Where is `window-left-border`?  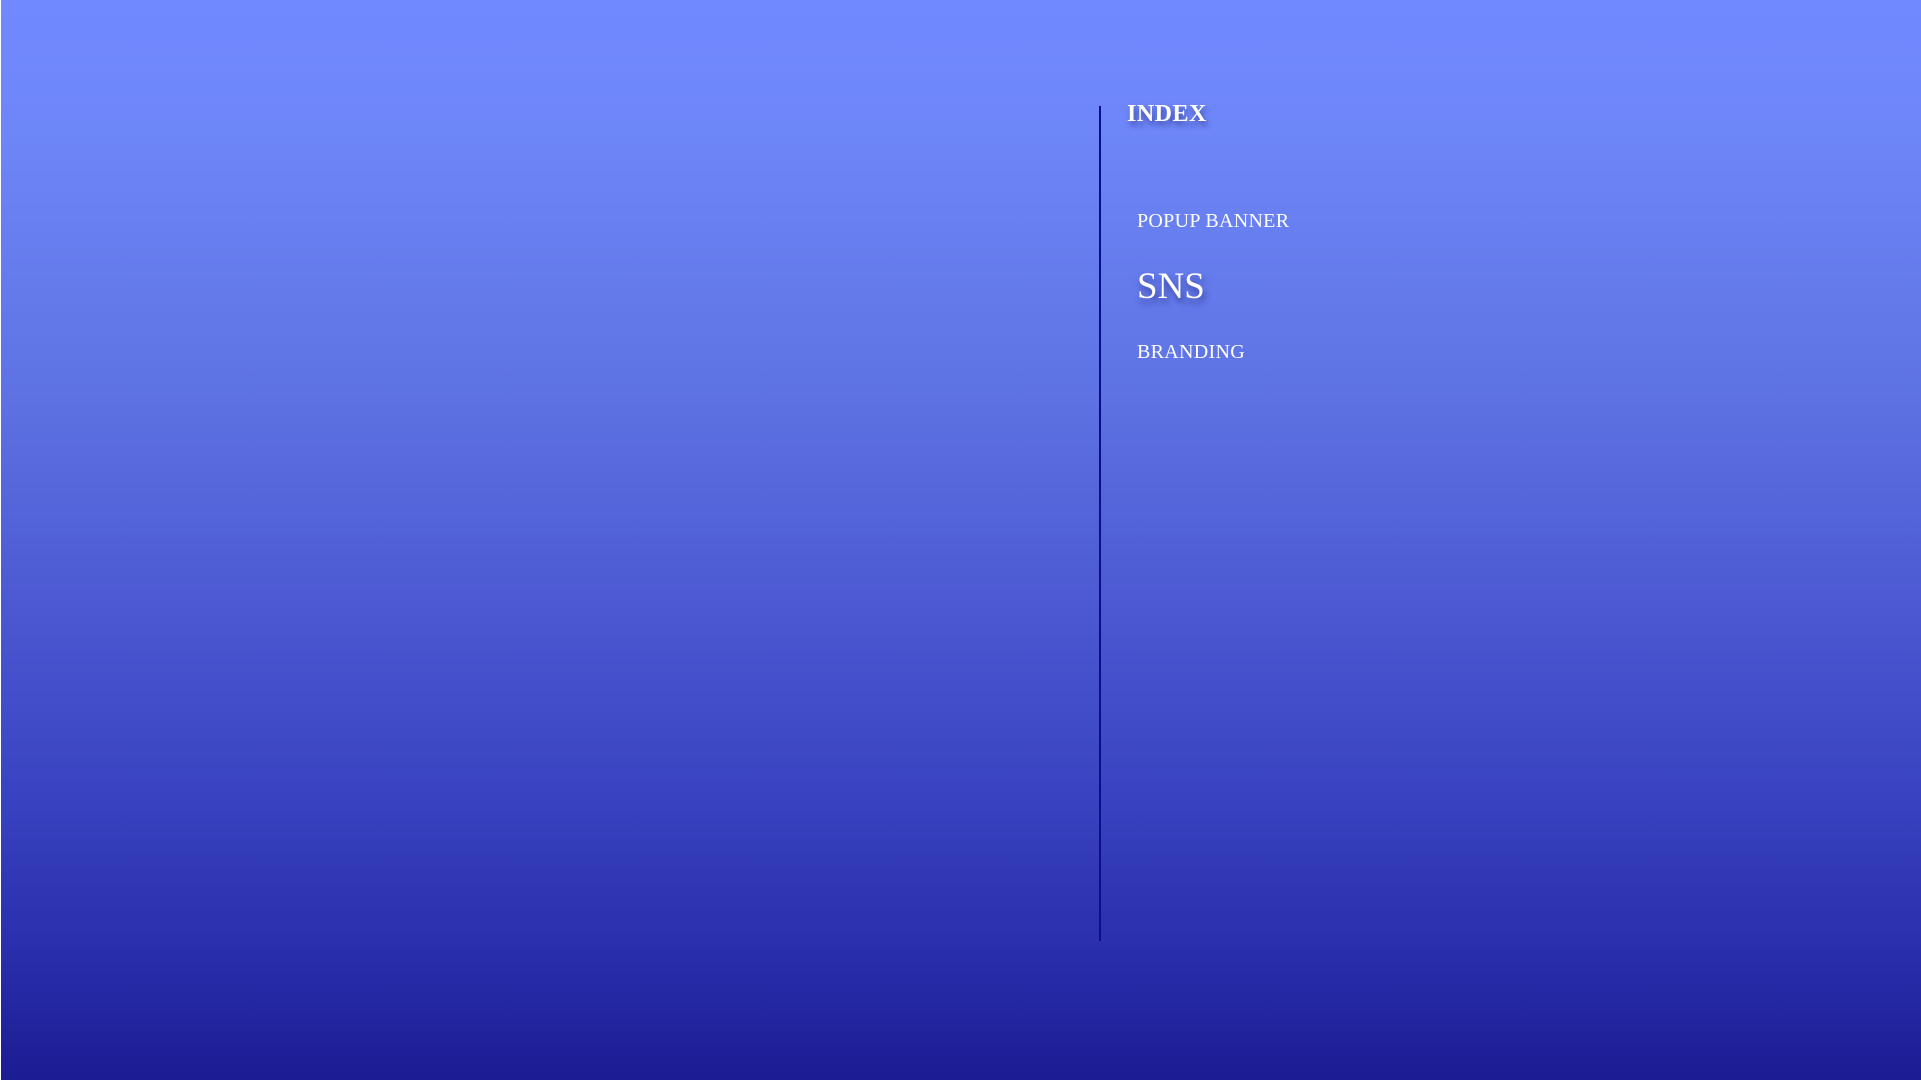 window-left-border is located at coordinates (0, 540).